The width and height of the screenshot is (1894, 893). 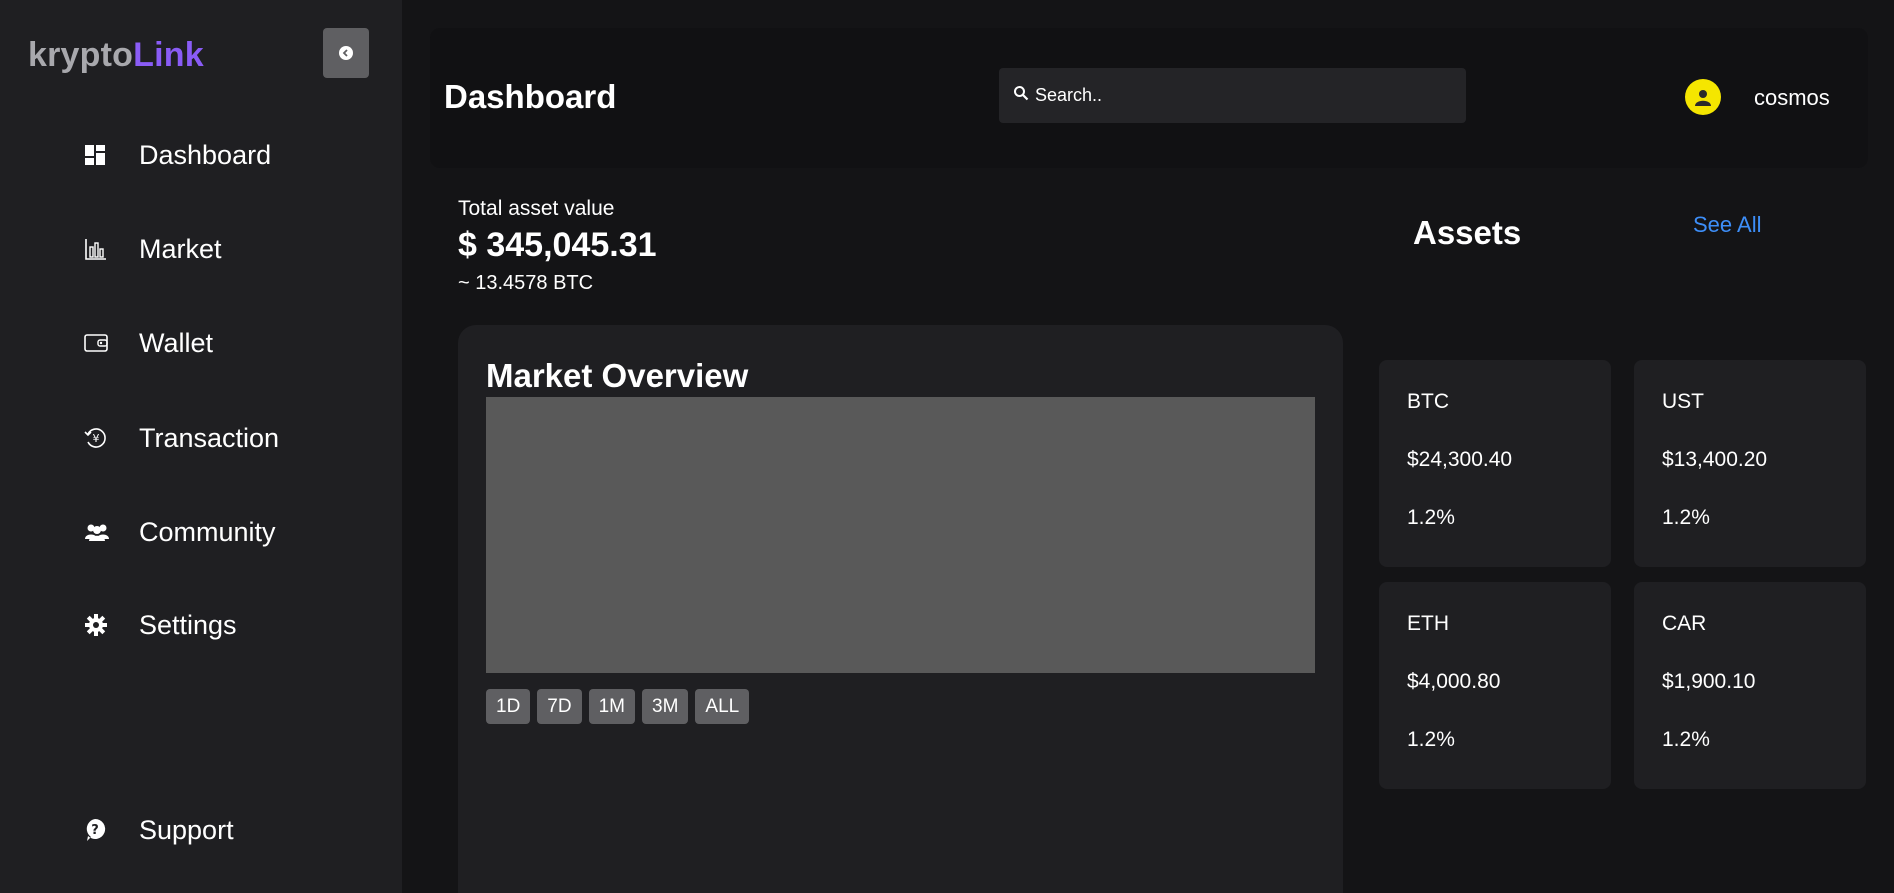 I want to click on asset-price: $13,400.20, so click(x=1715, y=459).